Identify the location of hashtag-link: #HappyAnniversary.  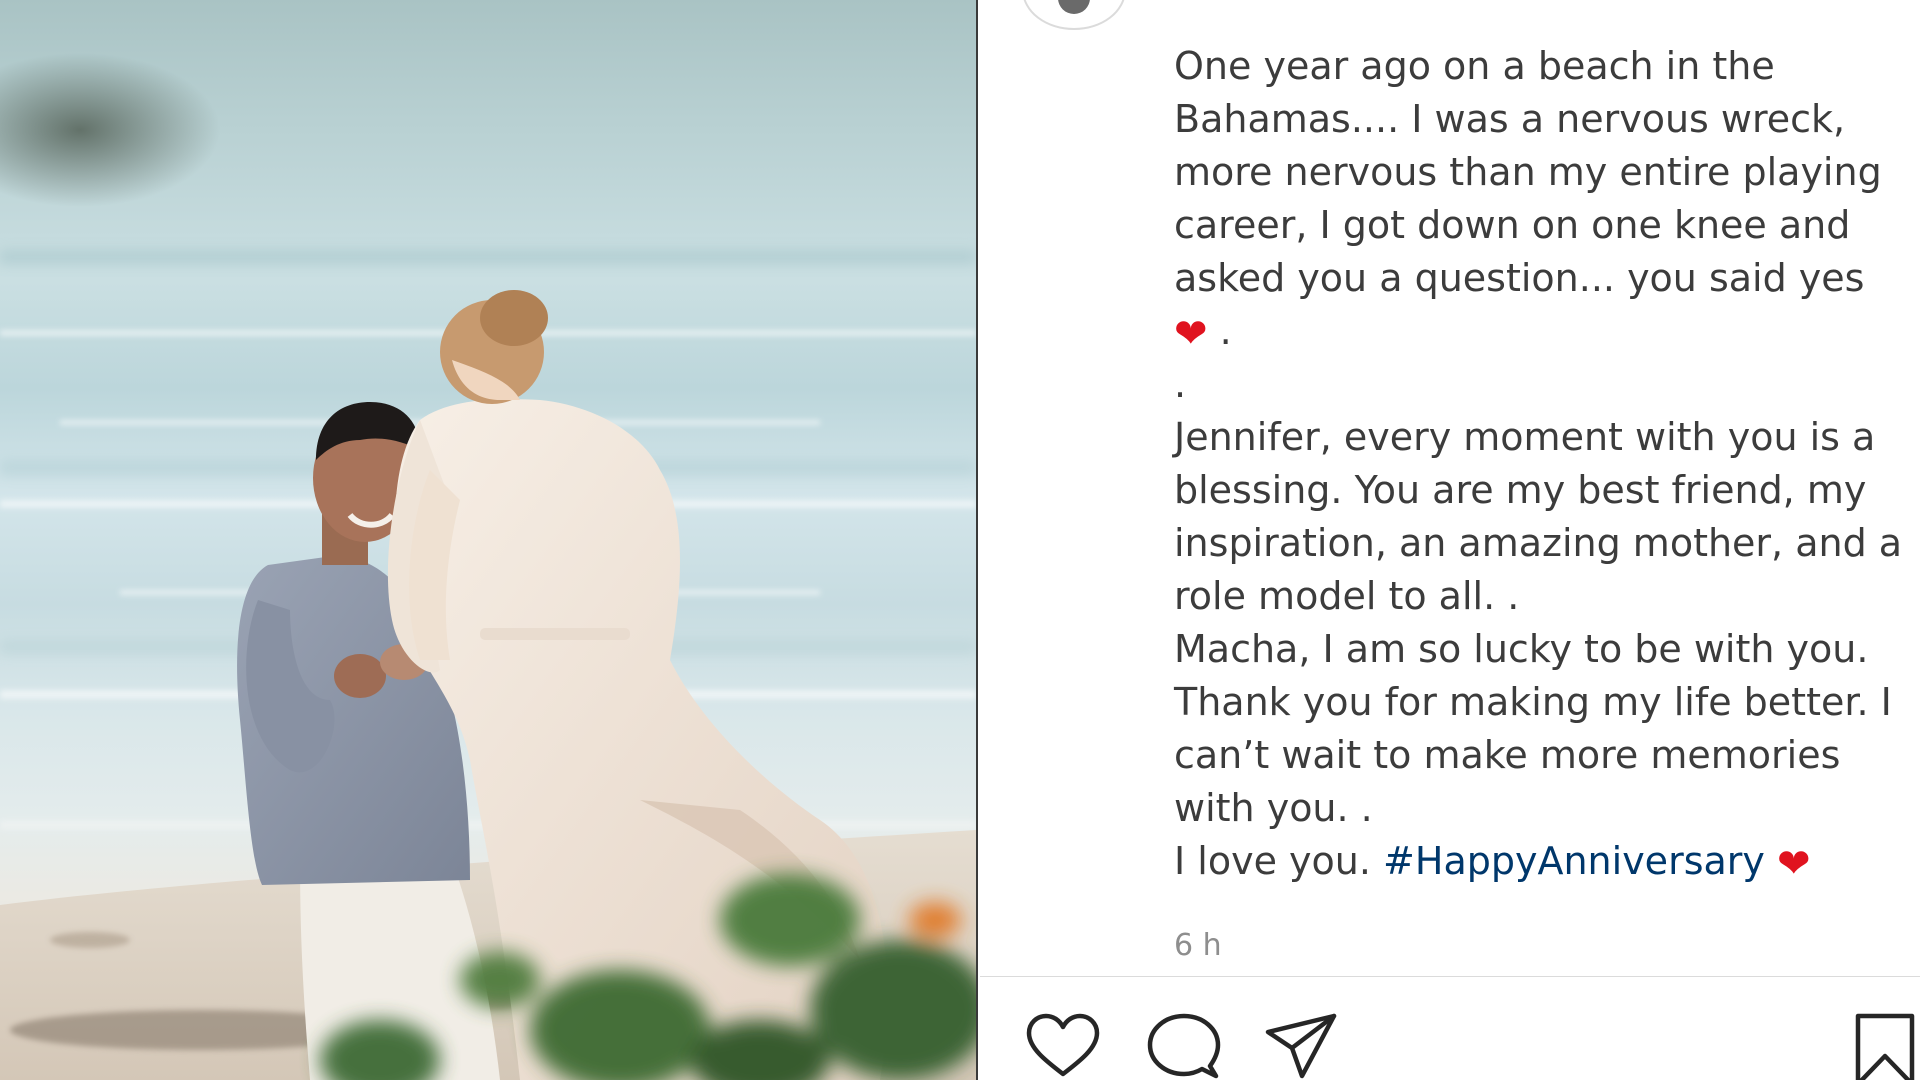
(1574, 861).